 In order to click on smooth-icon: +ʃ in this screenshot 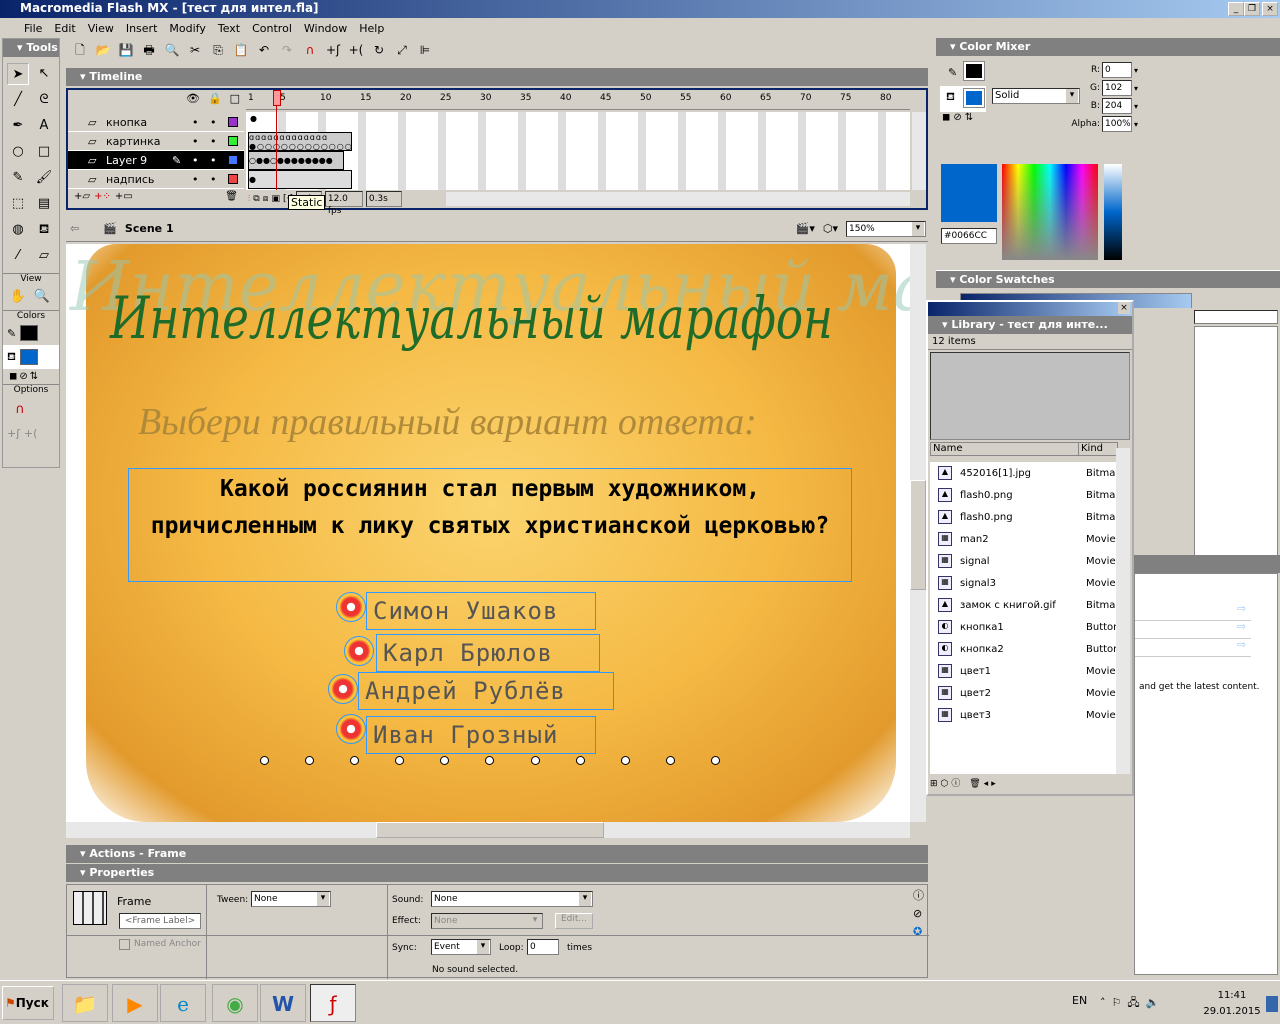, I will do `click(13, 433)`.